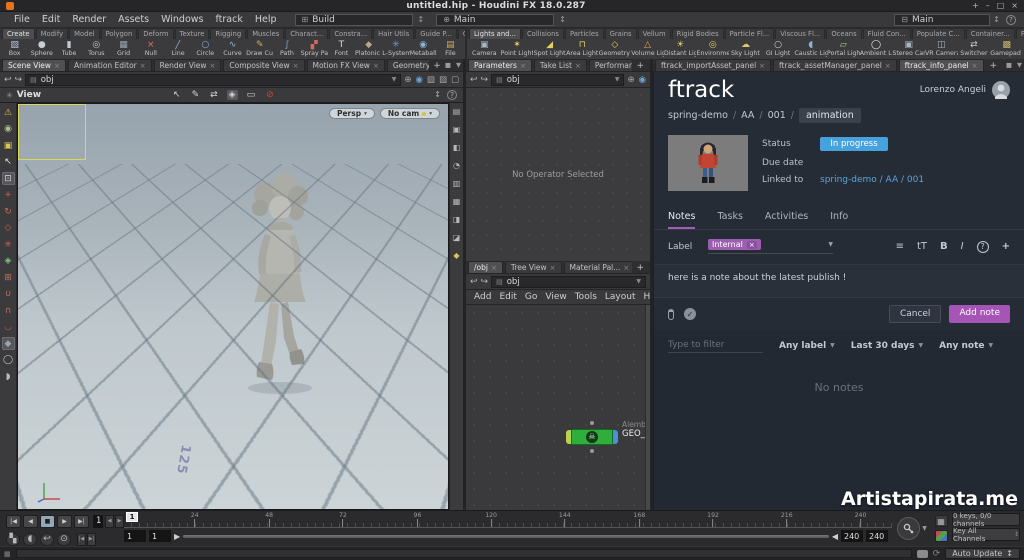 The height and width of the screenshot is (560, 1024). What do you see at coordinates (228, 33) in the screenshot?
I see `shelf-tab: Rigging` at bounding box center [228, 33].